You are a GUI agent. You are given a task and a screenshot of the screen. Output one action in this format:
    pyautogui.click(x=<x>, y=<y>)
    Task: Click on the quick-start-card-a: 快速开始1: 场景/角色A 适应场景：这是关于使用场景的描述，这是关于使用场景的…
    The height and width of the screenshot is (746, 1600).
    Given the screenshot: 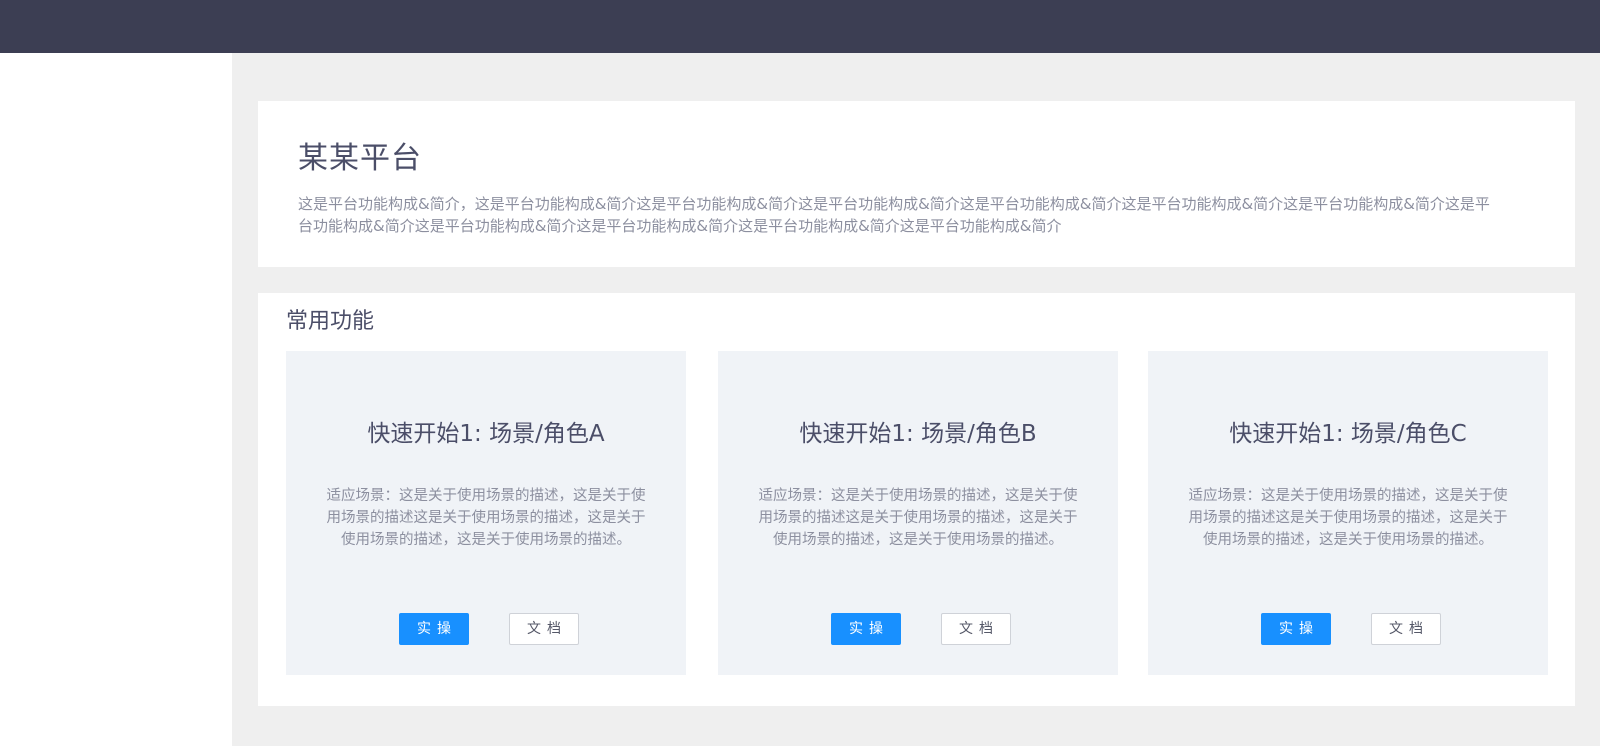 What is the action you would take?
    pyautogui.click(x=486, y=513)
    